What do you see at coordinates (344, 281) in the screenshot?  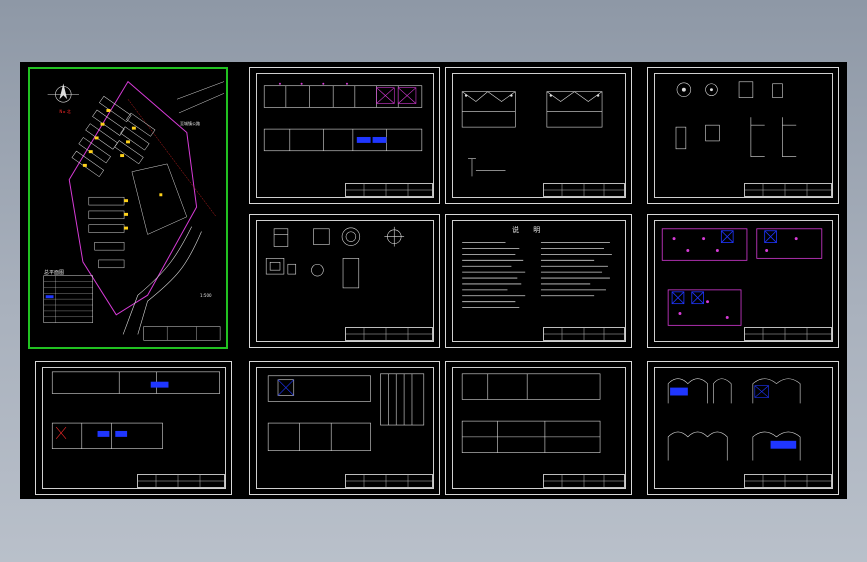 I see `sheet-node-details` at bounding box center [344, 281].